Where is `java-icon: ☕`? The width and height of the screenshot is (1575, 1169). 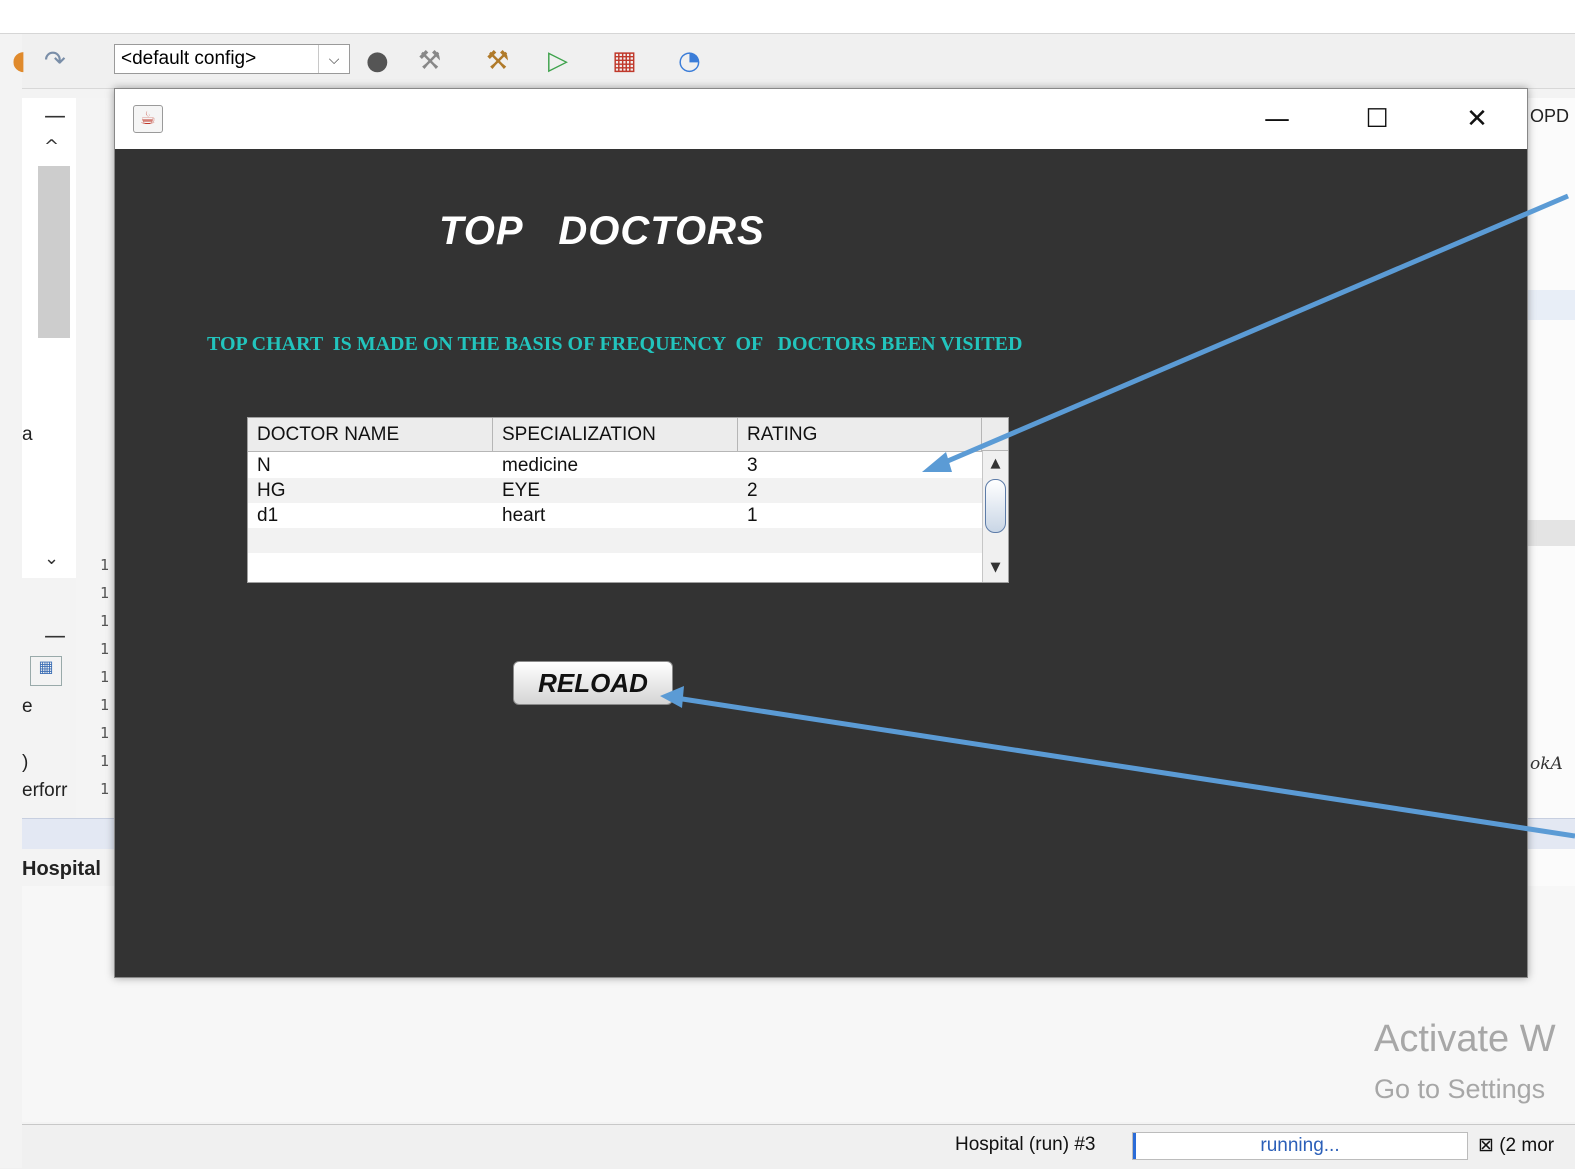
java-icon: ☕ is located at coordinates (148, 119).